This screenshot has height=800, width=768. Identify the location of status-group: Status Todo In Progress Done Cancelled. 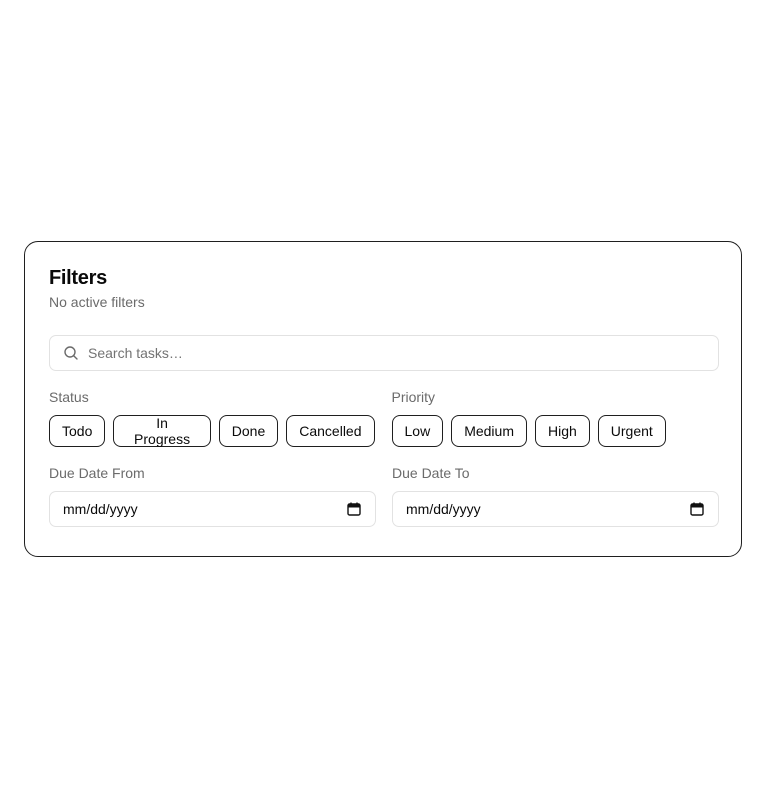
(212, 418).